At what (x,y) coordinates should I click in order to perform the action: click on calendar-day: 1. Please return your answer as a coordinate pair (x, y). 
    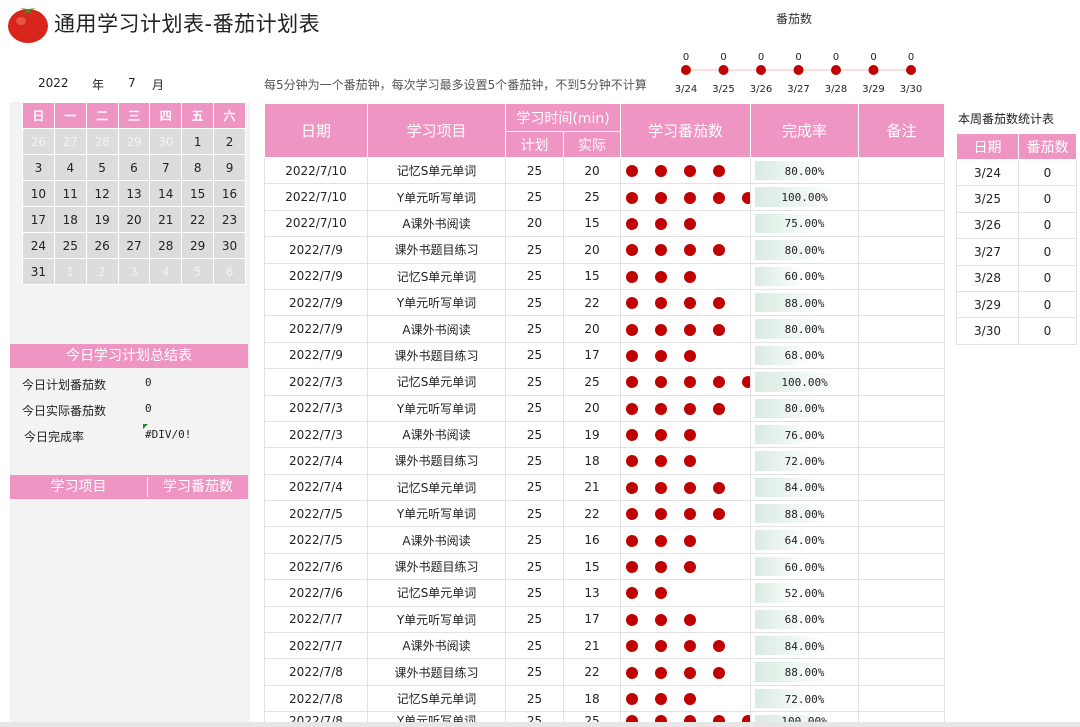
    Looking at the image, I should click on (198, 141).